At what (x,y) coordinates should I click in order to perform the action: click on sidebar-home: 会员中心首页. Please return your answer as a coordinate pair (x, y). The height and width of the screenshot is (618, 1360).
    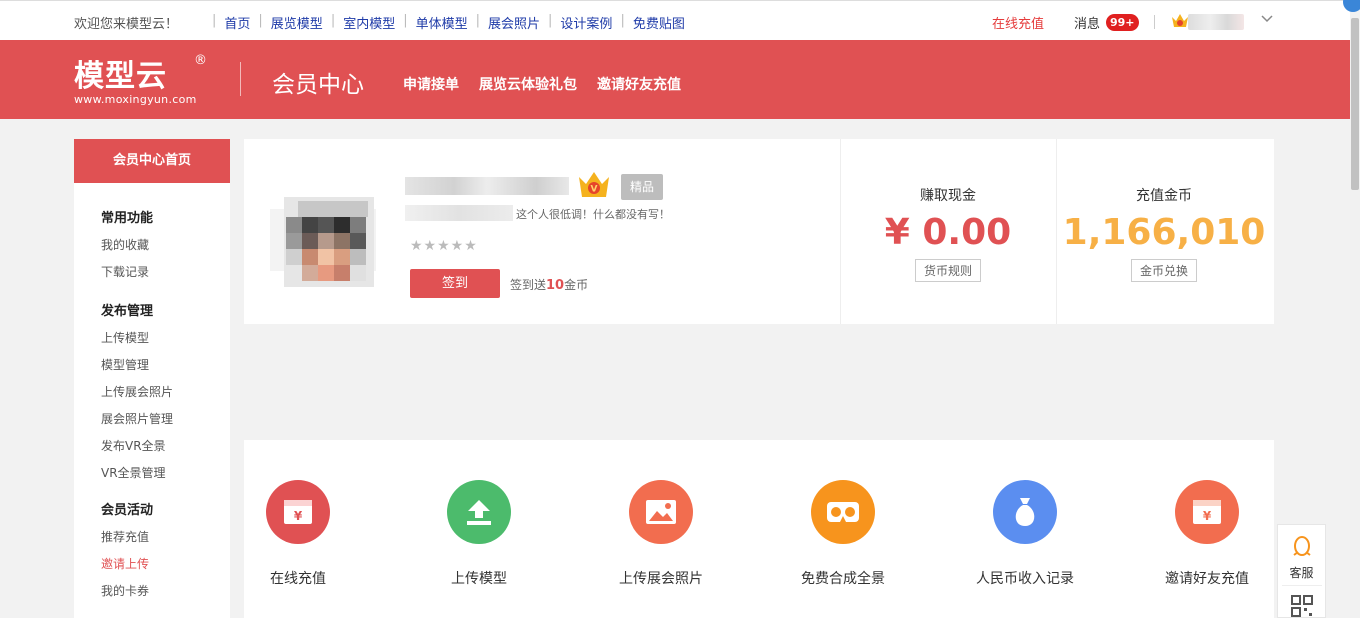
    Looking at the image, I should click on (152, 161).